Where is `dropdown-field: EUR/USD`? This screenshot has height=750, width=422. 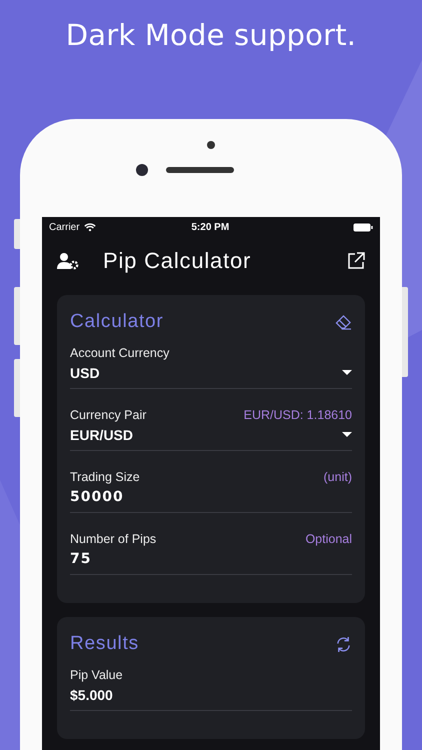 dropdown-field: EUR/USD is located at coordinates (211, 437).